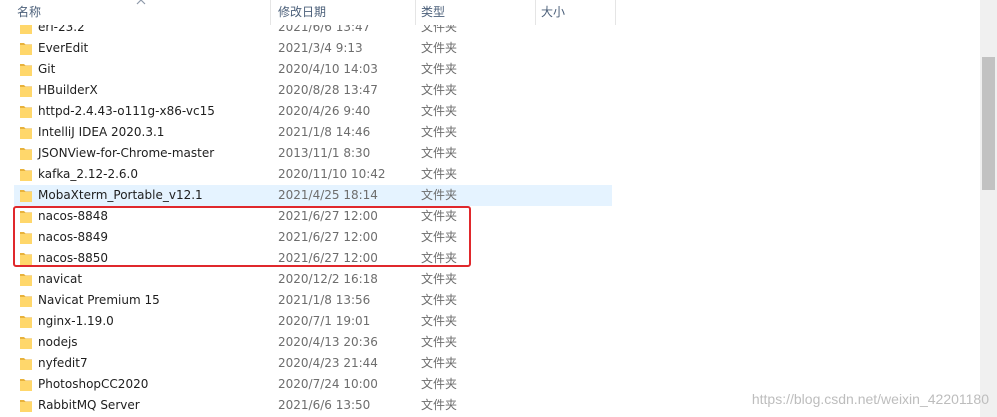  Describe the element at coordinates (324, 300) in the screenshot. I see `file-modified-date: 2021/1/8 13:56` at that location.